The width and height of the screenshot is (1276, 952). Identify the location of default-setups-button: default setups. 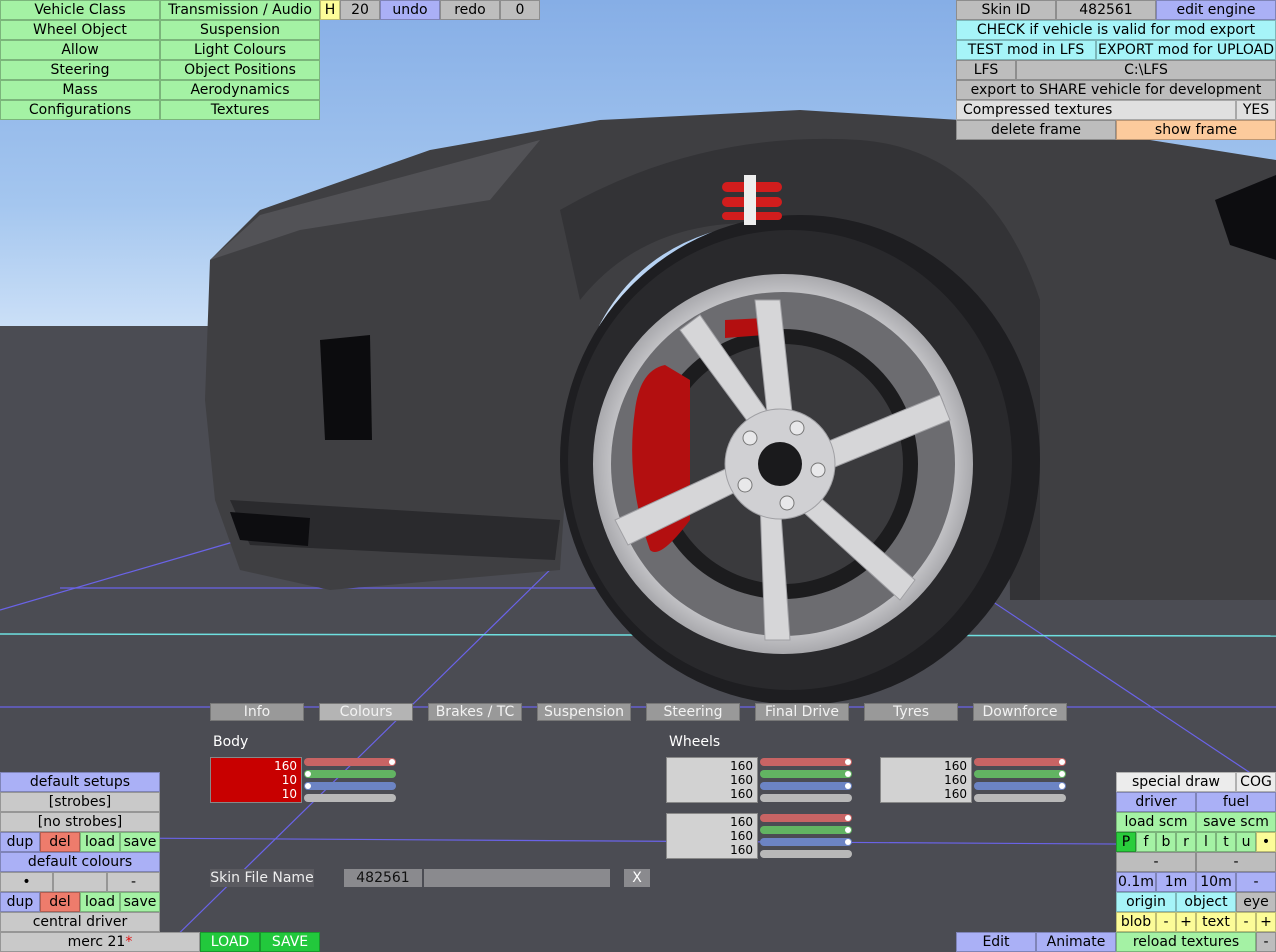
(80, 782).